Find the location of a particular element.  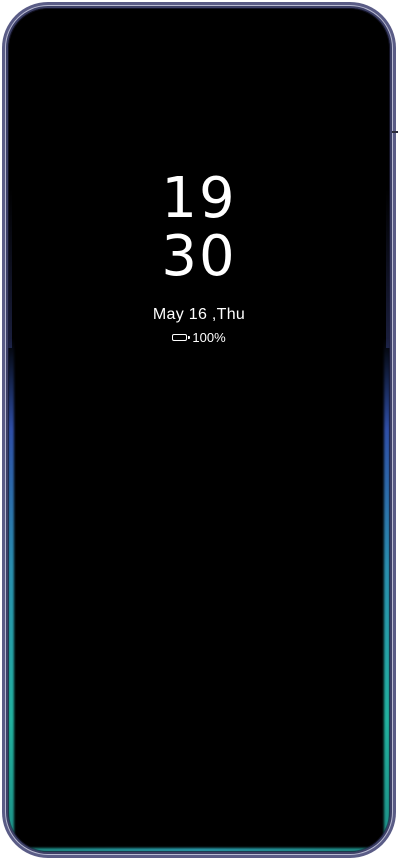

clock-minutes: 30 is located at coordinates (199, 256).